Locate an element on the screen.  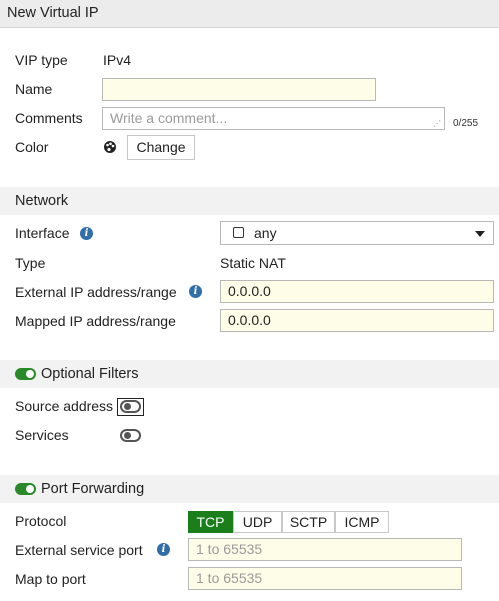
port-forwarding-header-text: Port Forwarding is located at coordinates (93, 489).